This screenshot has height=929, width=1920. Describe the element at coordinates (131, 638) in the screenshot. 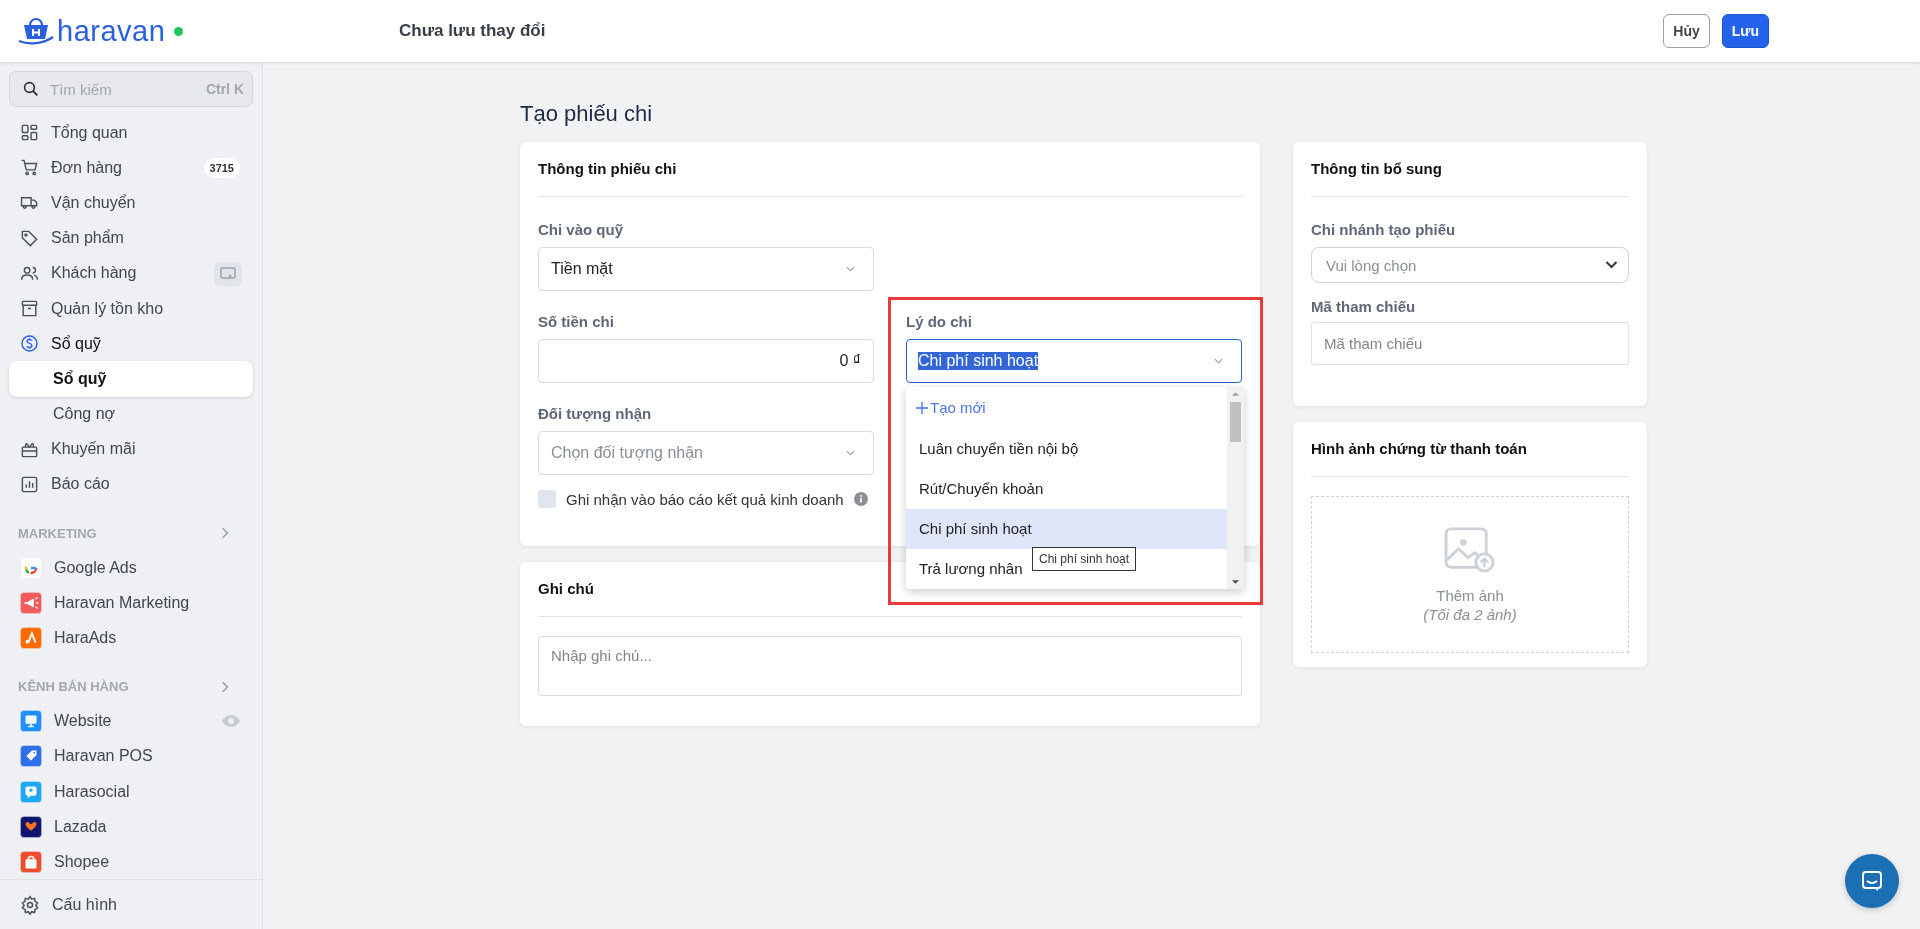

I see `app-item: HaraAds` at that location.